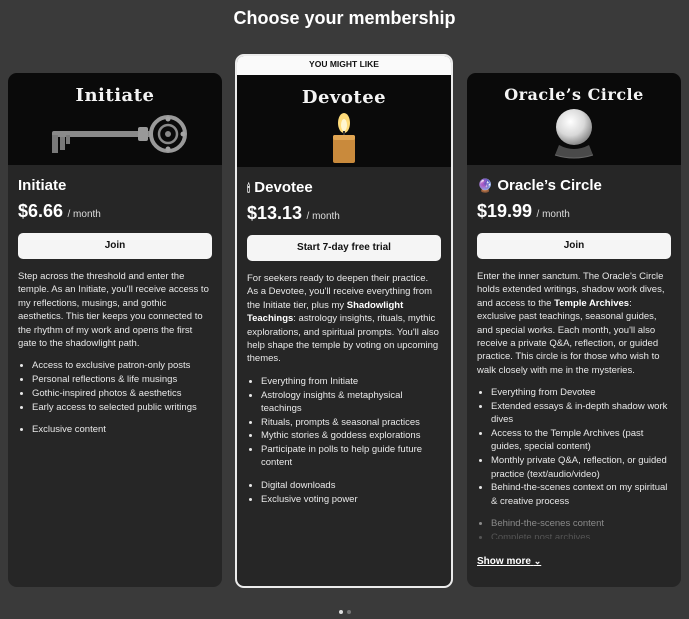  Describe the element at coordinates (581, 523) in the screenshot. I see `extra-item: Behind-the-scenes content` at that location.